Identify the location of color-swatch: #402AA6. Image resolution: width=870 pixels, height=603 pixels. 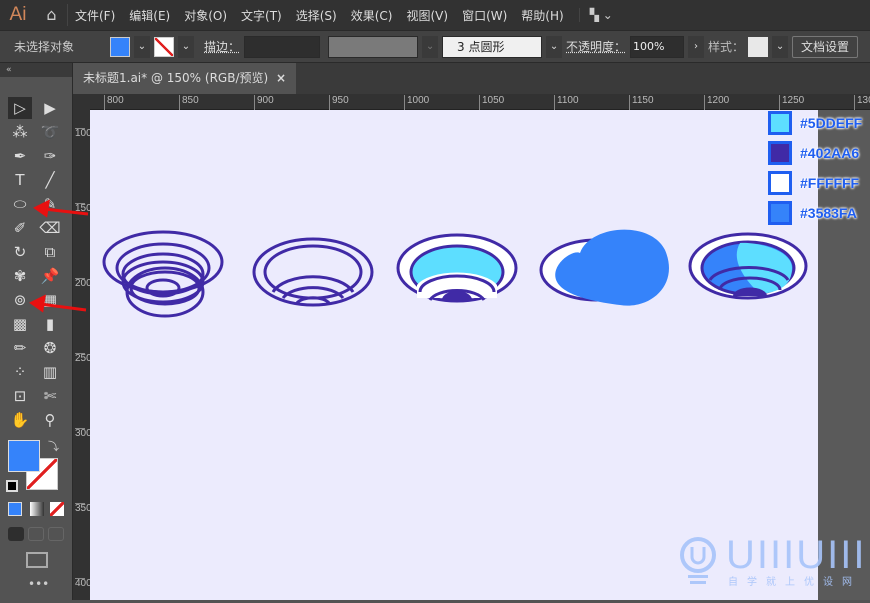
(813, 153).